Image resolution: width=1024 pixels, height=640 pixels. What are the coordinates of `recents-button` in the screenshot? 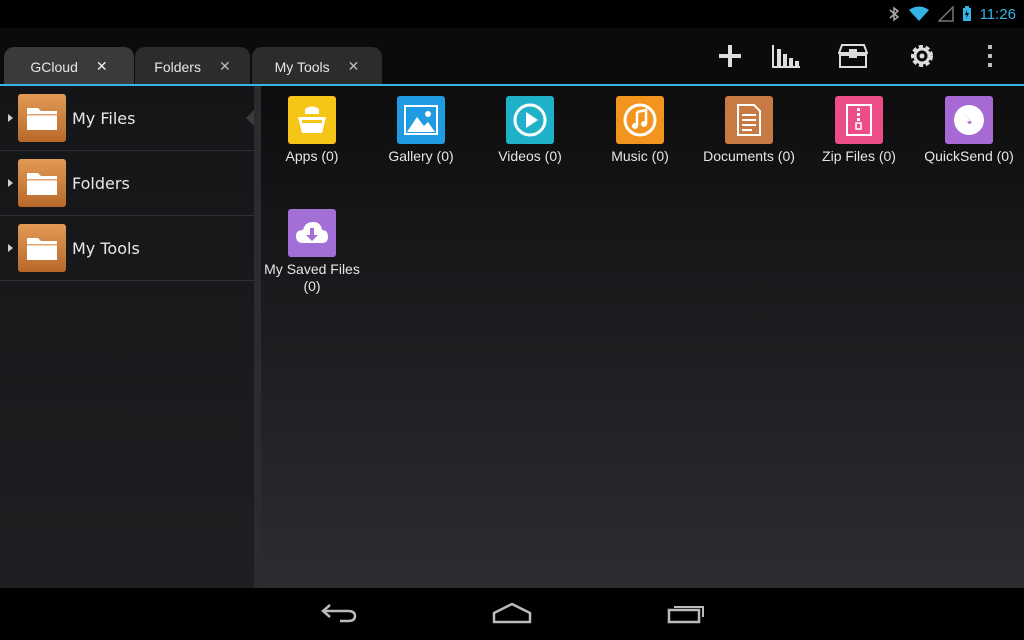 It's located at (686, 615).